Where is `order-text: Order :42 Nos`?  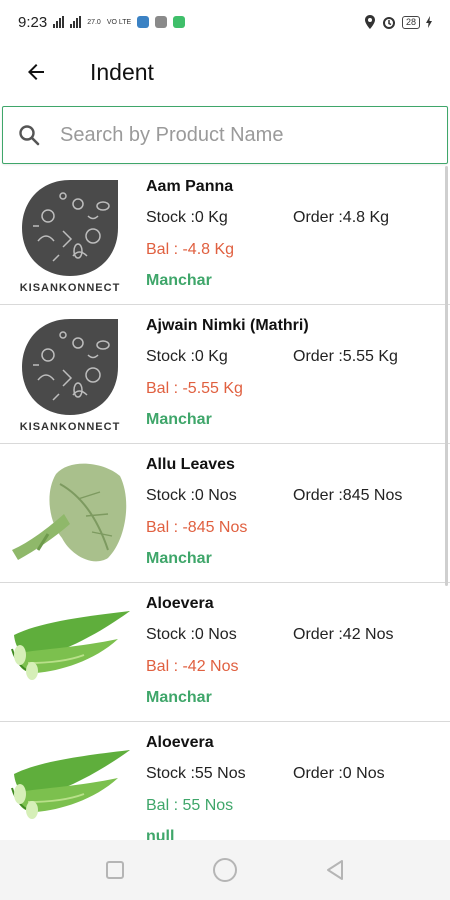 order-text: Order :42 Nos is located at coordinates (343, 634).